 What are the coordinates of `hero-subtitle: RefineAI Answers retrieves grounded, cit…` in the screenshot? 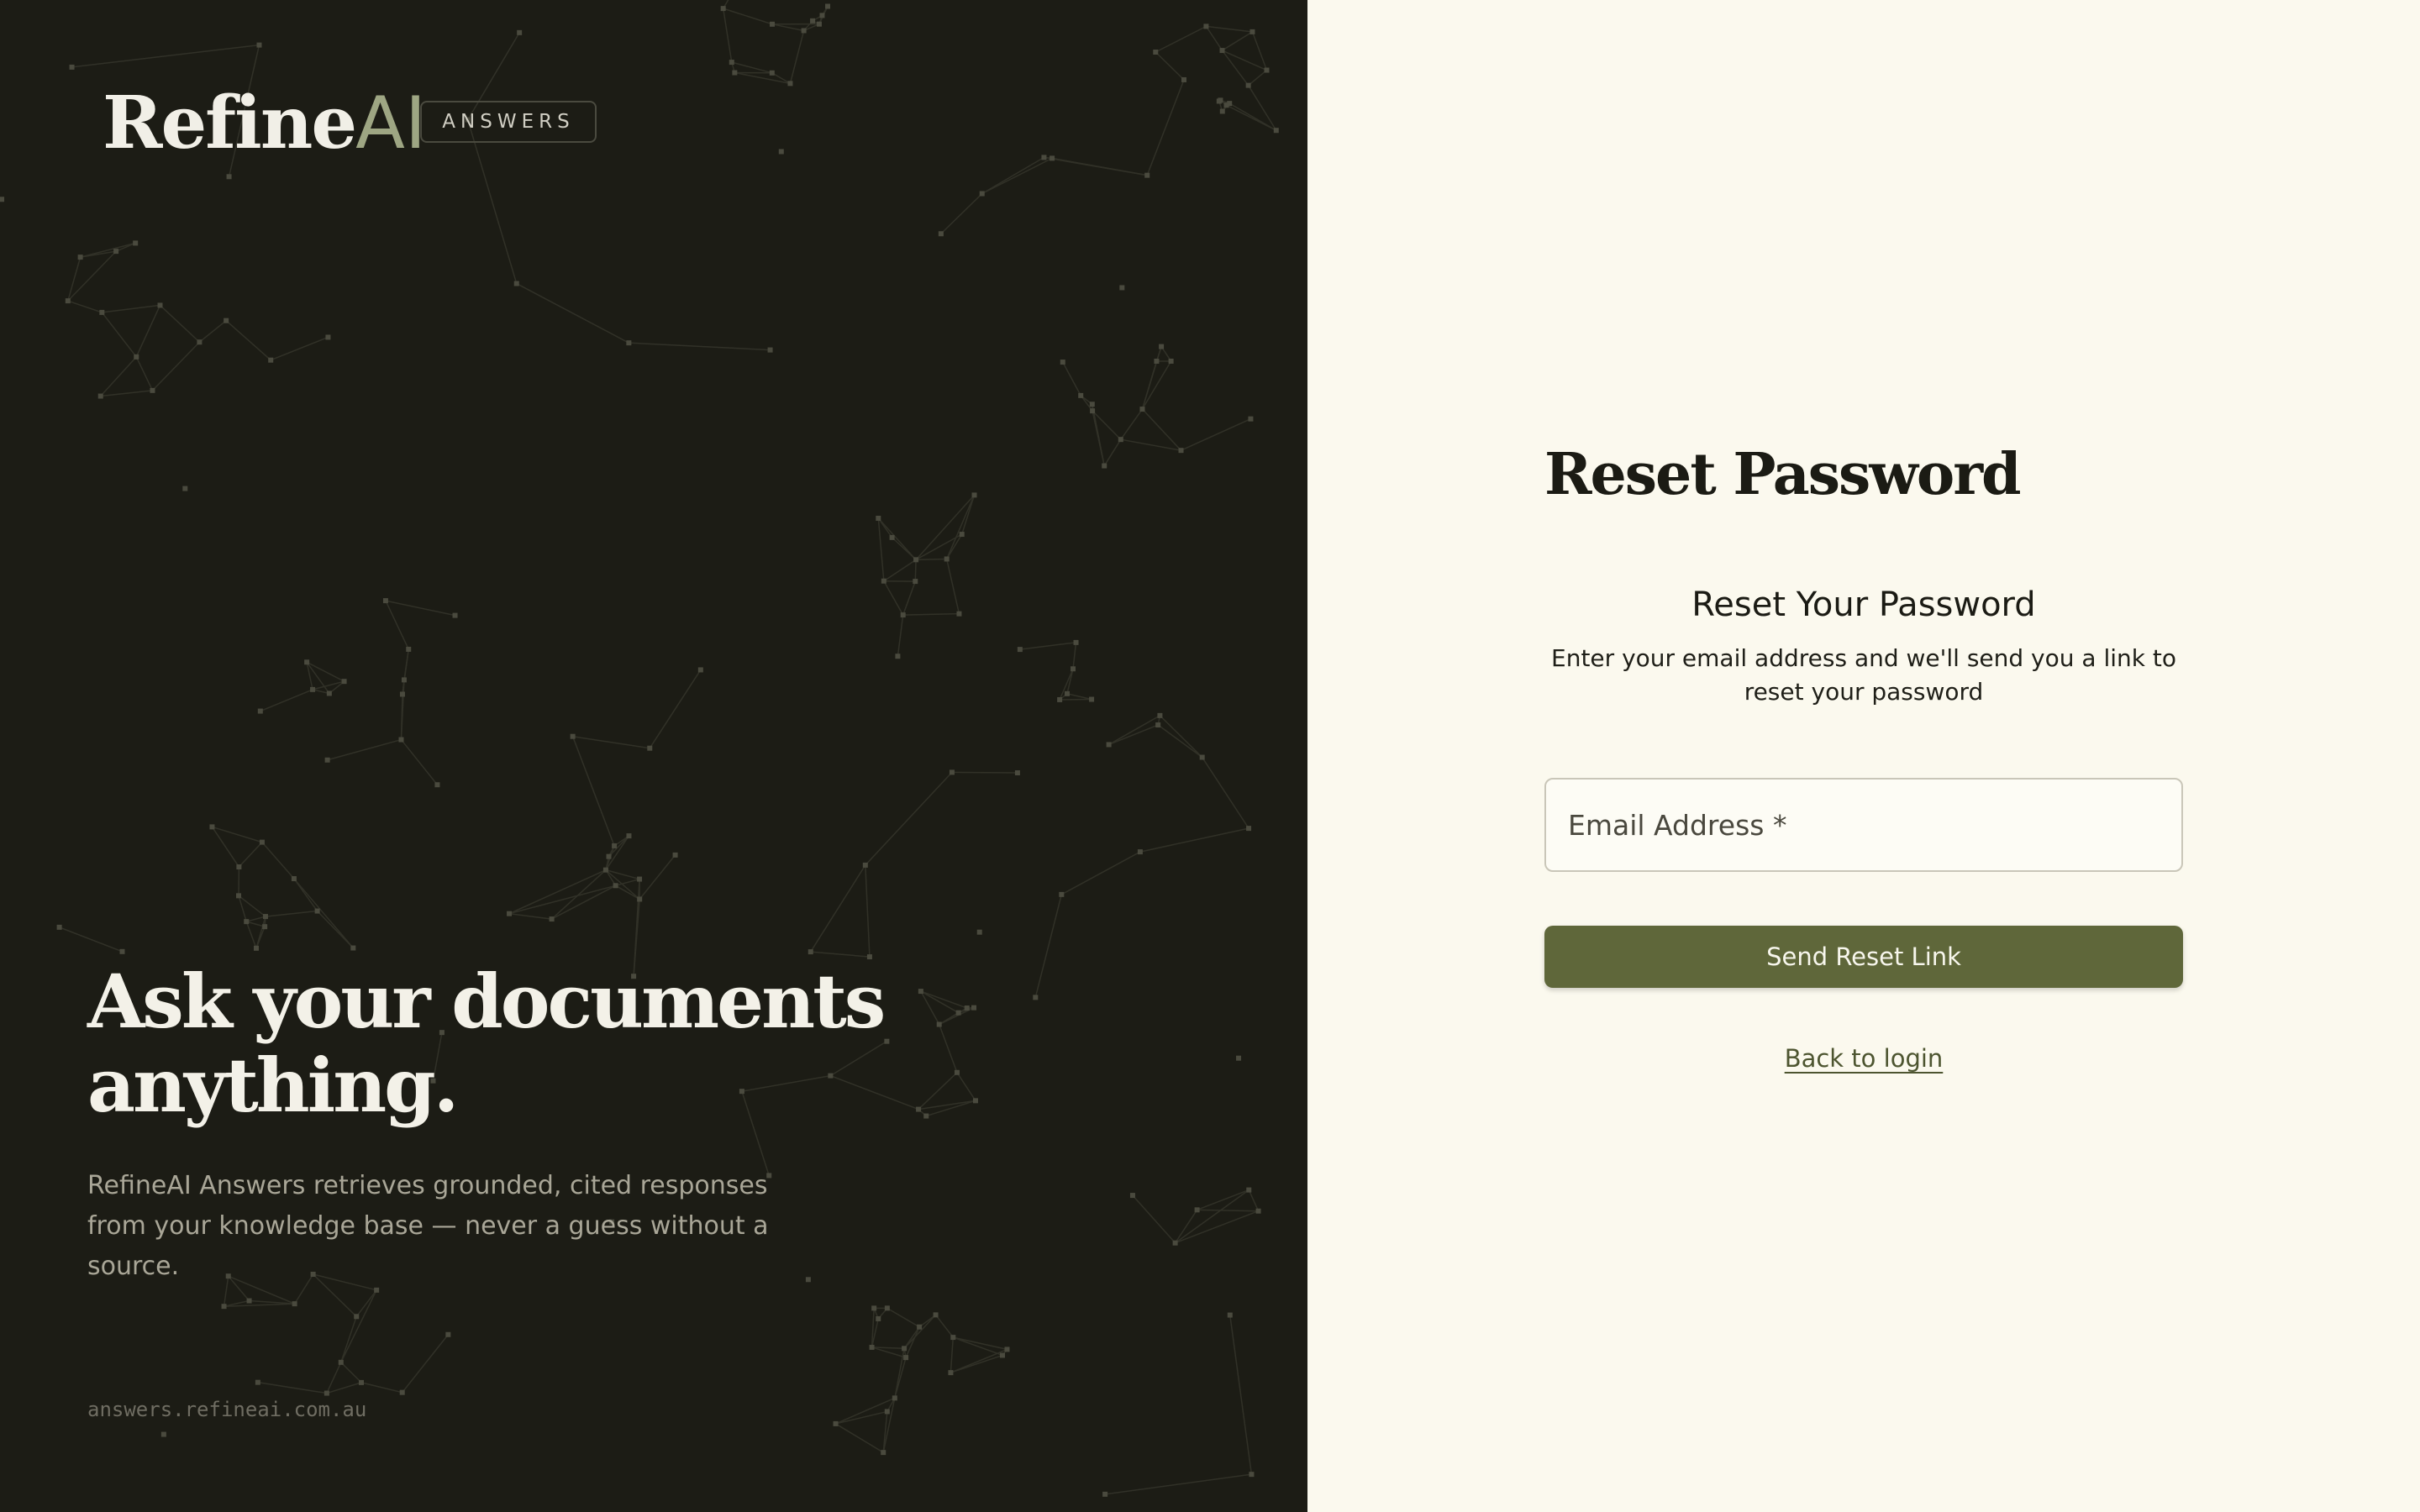 It's located at (428, 1226).